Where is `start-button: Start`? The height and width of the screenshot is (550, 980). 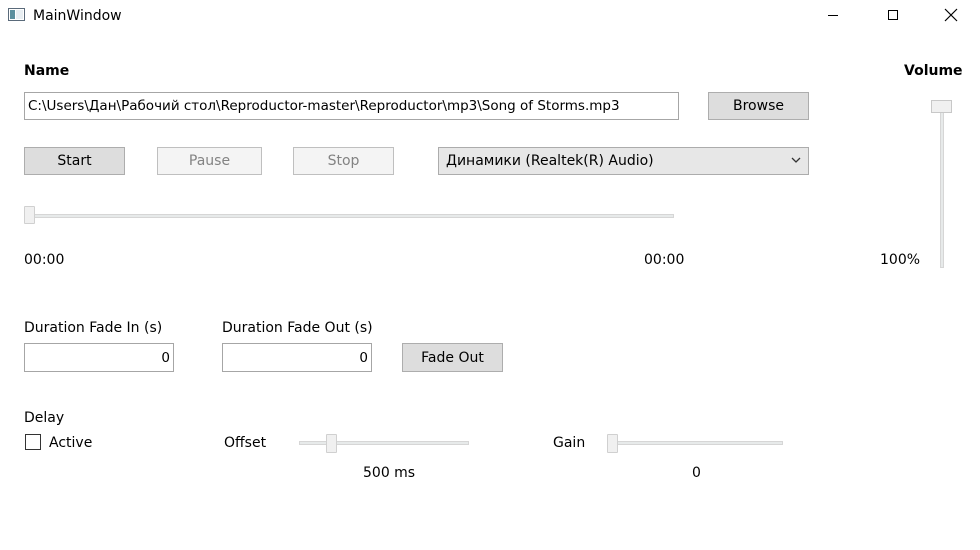 start-button: Start is located at coordinates (74, 161).